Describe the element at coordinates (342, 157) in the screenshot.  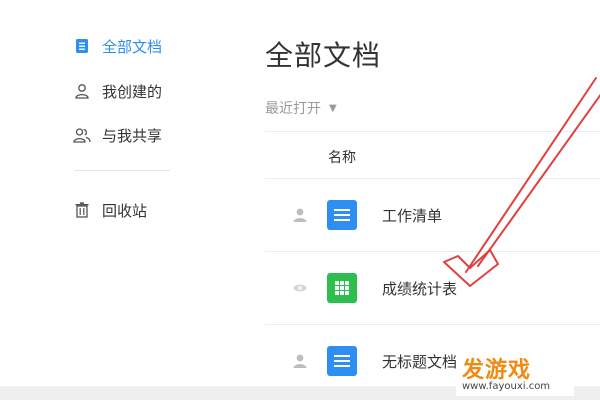
I see `column-header-name: 名称` at that location.